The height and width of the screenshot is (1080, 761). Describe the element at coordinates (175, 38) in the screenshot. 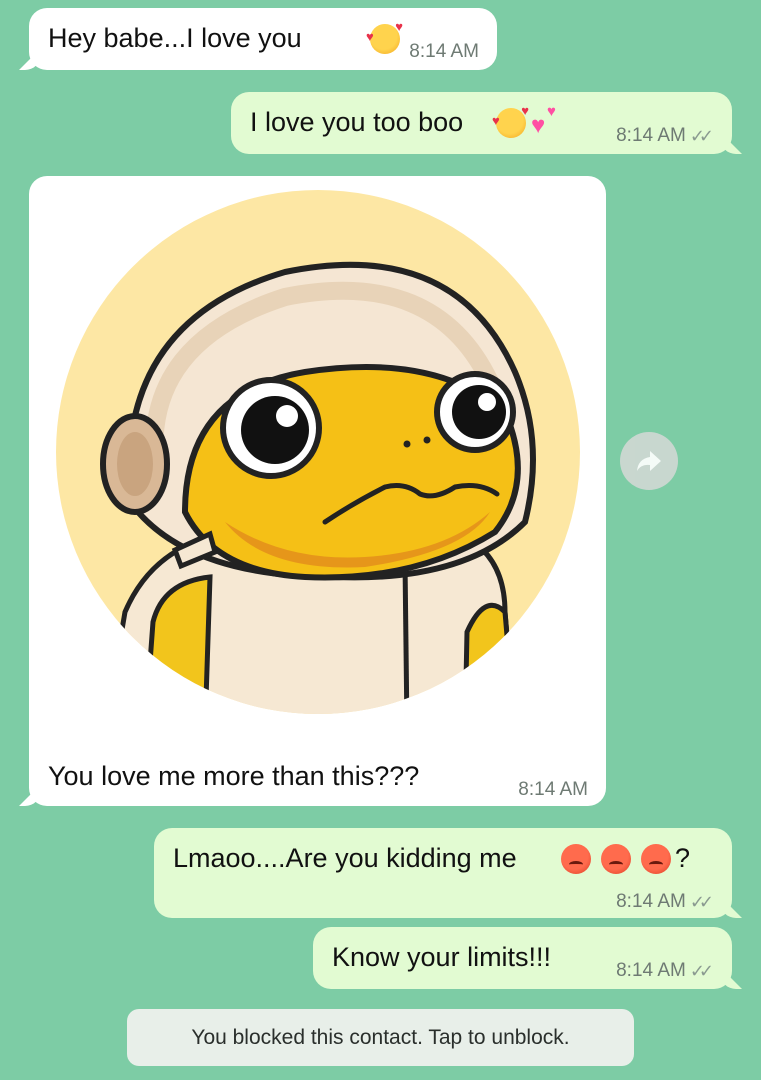

I see `message-text: Hey babe...I love you` at that location.